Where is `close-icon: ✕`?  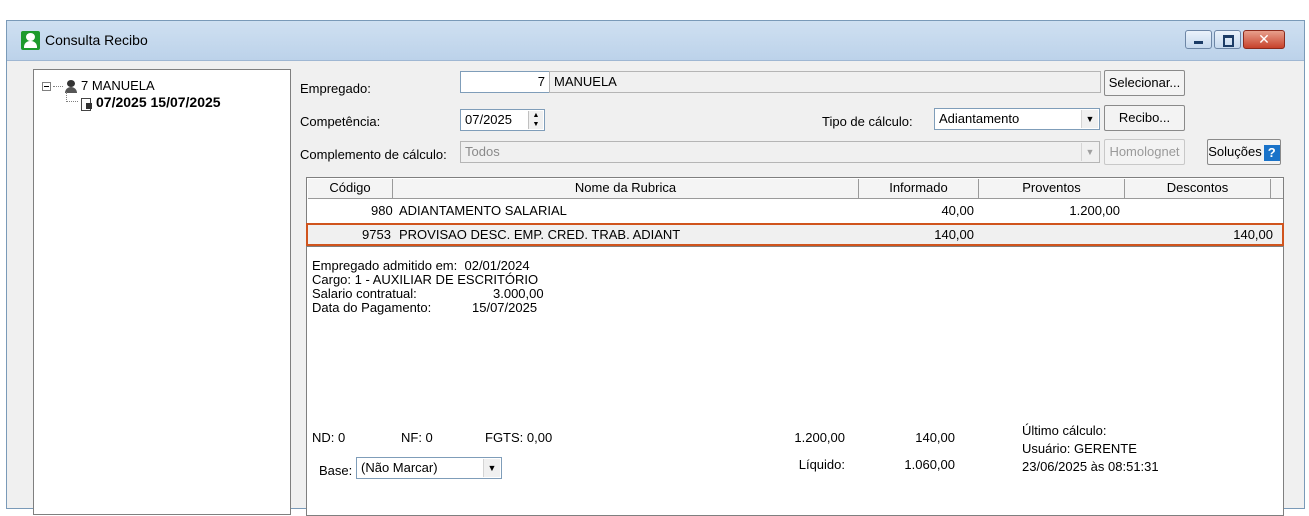 close-icon: ✕ is located at coordinates (1264, 39).